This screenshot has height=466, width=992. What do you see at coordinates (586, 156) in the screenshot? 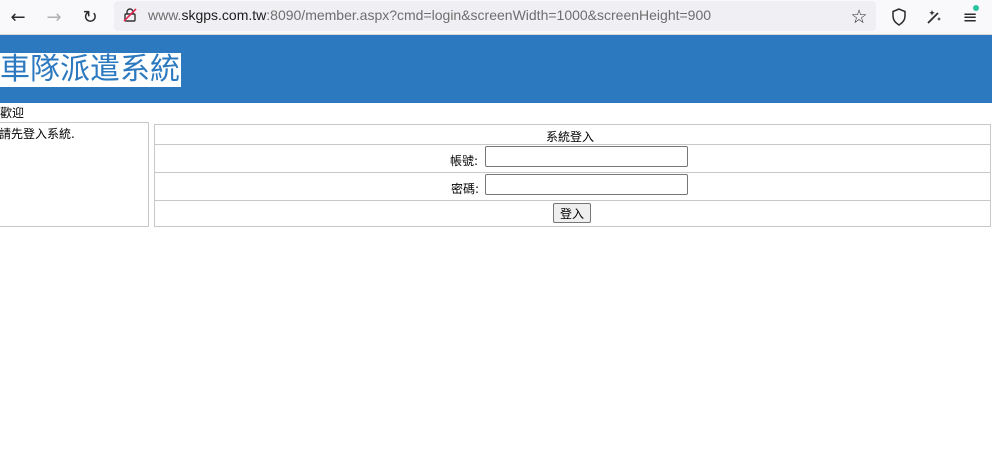
I see `account-input` at bounding box center [586, 156].